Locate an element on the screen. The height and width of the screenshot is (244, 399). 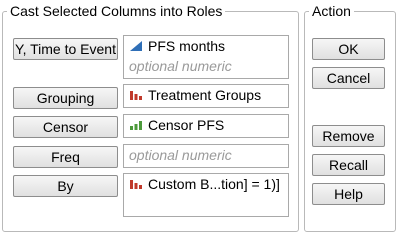
cast-roles-title: Cast Selected Columns into Roles is located at coordinates (116, 11).